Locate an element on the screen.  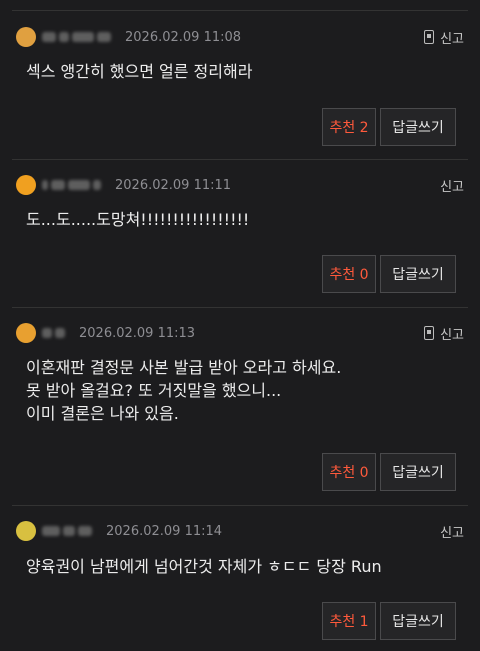
comment-text: 섹스 앵간히 했으면 얼른 정리해라 is located at coordinates (139, 71).